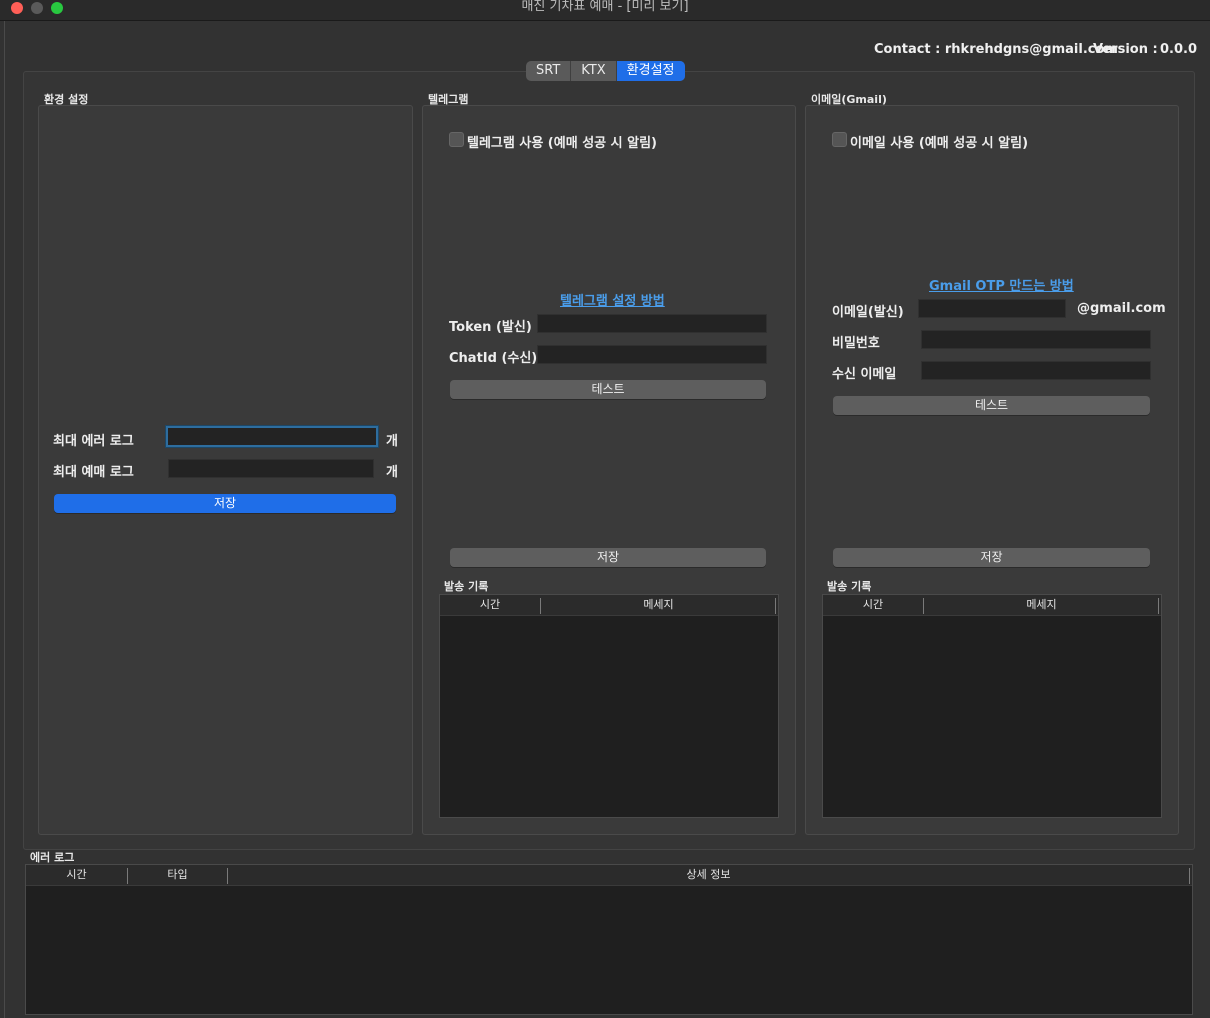 The image size is (1210, 1018). Describe the element at coordinates (650, 71) in the screenshot. I see `tab-settings: 환경설정` at that location.